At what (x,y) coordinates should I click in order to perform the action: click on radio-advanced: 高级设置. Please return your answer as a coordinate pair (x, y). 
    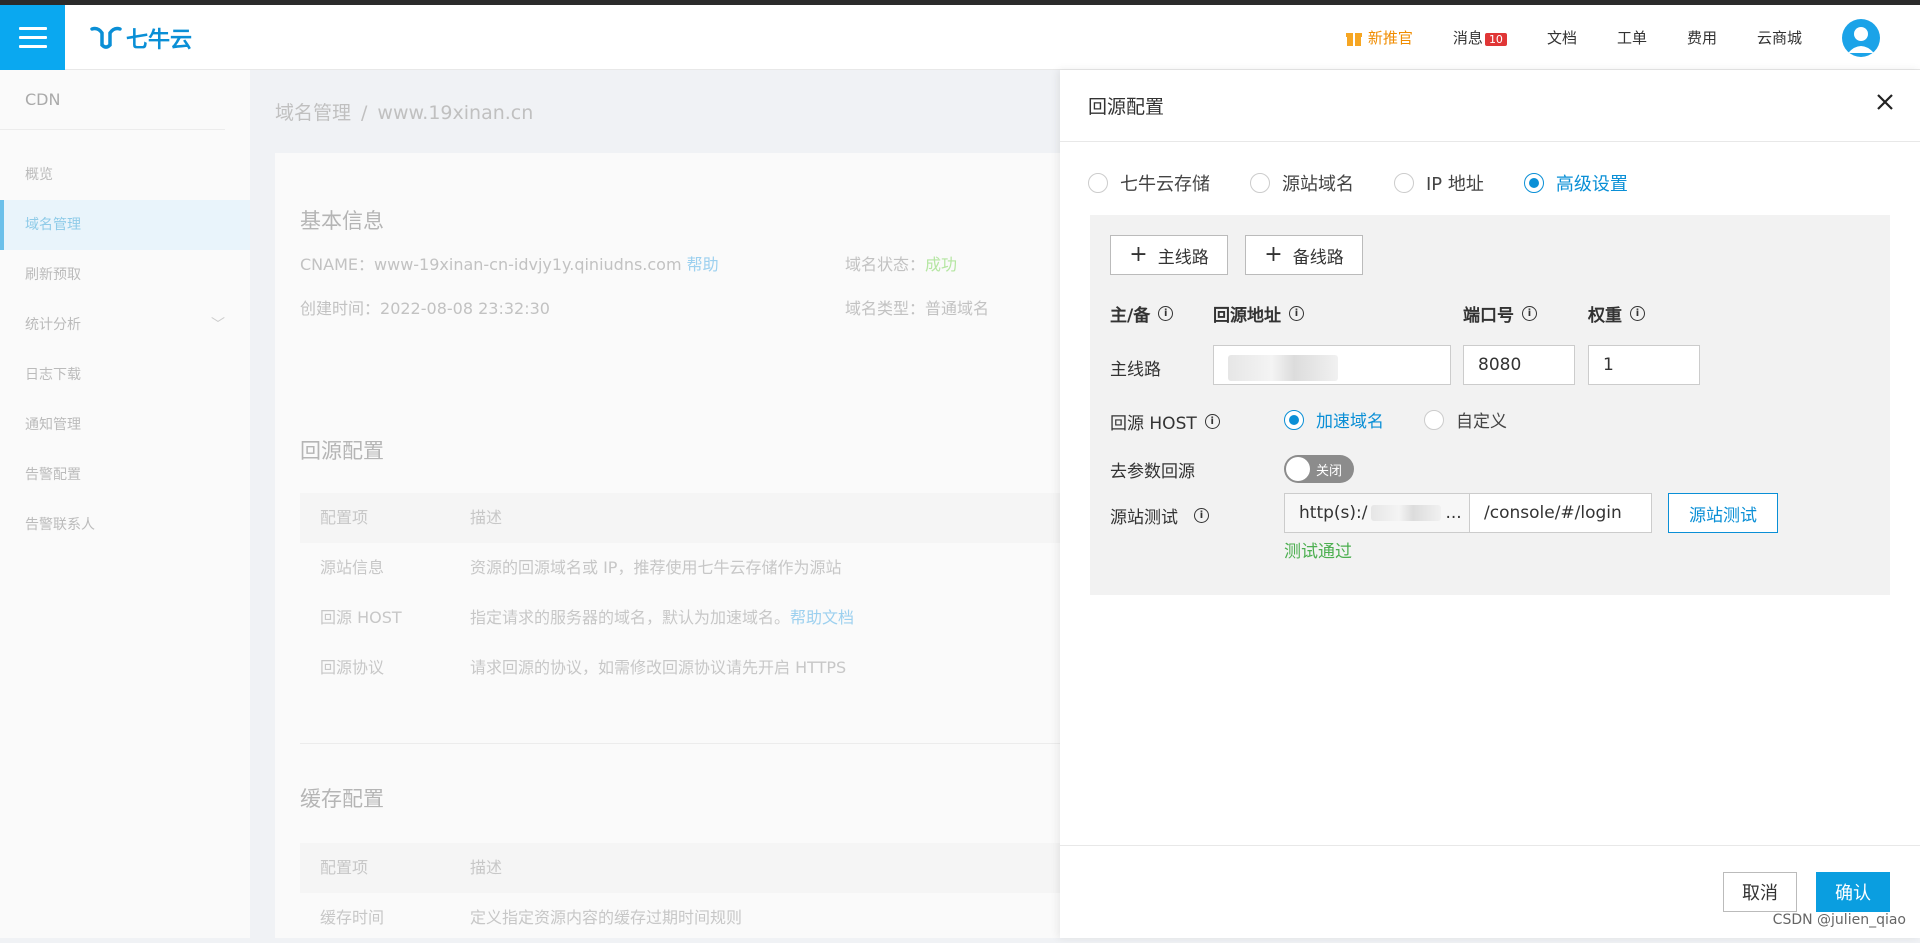
    Looking at the image, I should click on (1576, 183).